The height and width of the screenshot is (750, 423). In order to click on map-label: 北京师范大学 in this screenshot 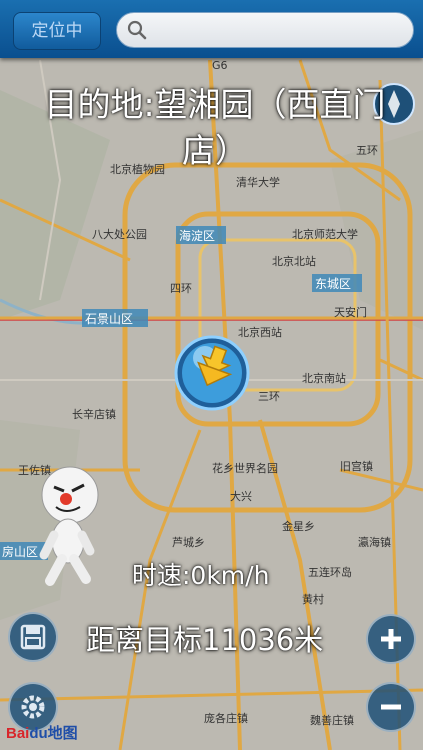, I will do `click(325, 234)`.